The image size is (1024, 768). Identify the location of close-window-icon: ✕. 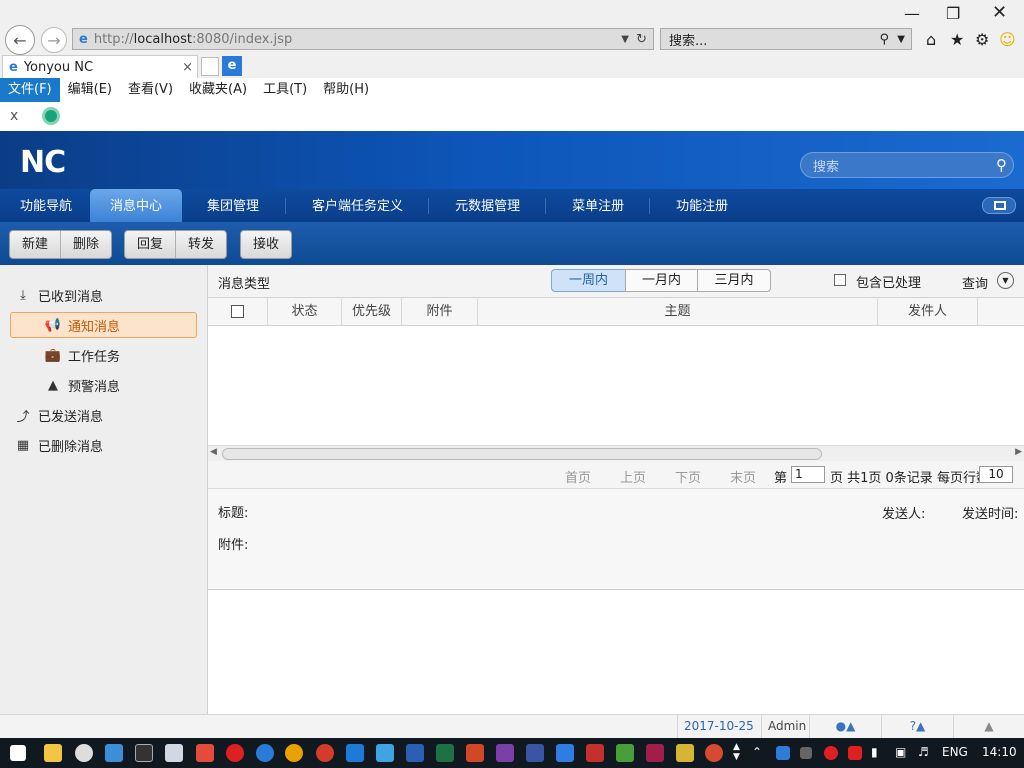
(999, 12).